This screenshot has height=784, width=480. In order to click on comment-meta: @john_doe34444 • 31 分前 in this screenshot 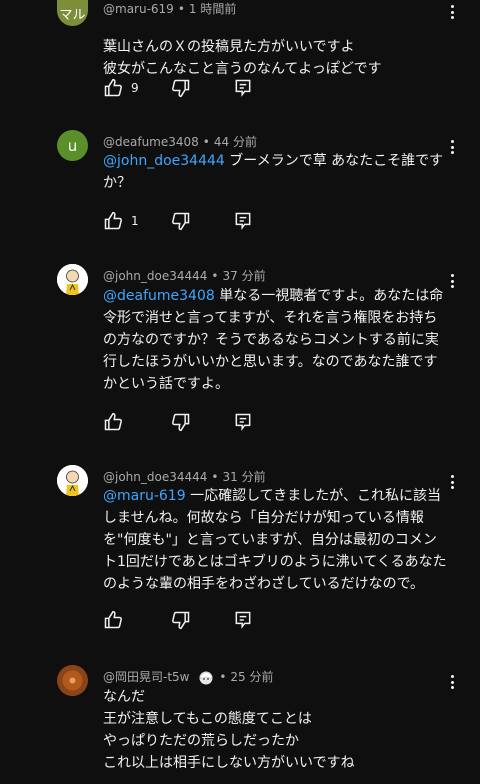, I will do `click(184, 477)`.